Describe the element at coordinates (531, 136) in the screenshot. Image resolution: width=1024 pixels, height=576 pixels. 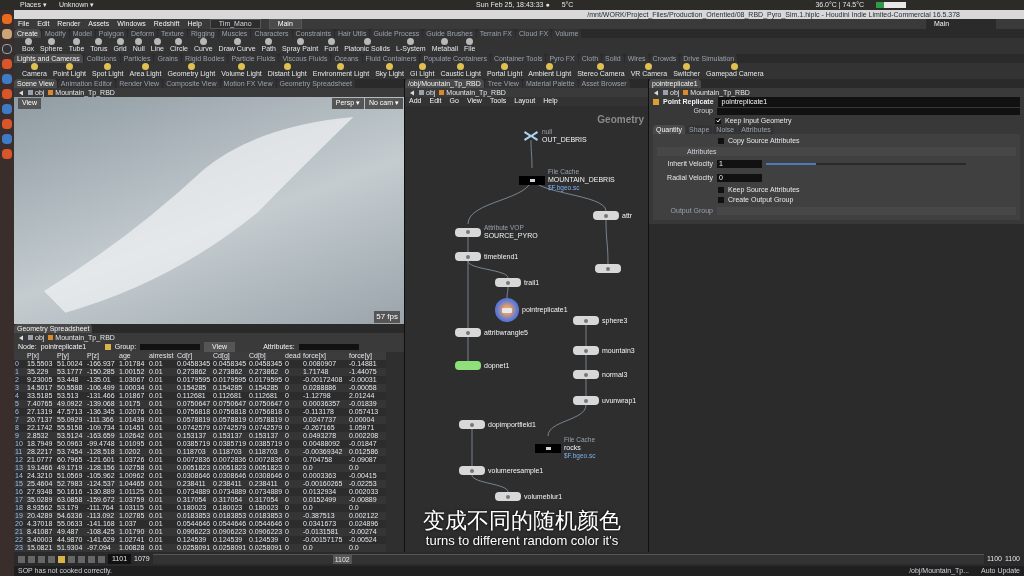
I see `null-node-cross-icon` at that location.